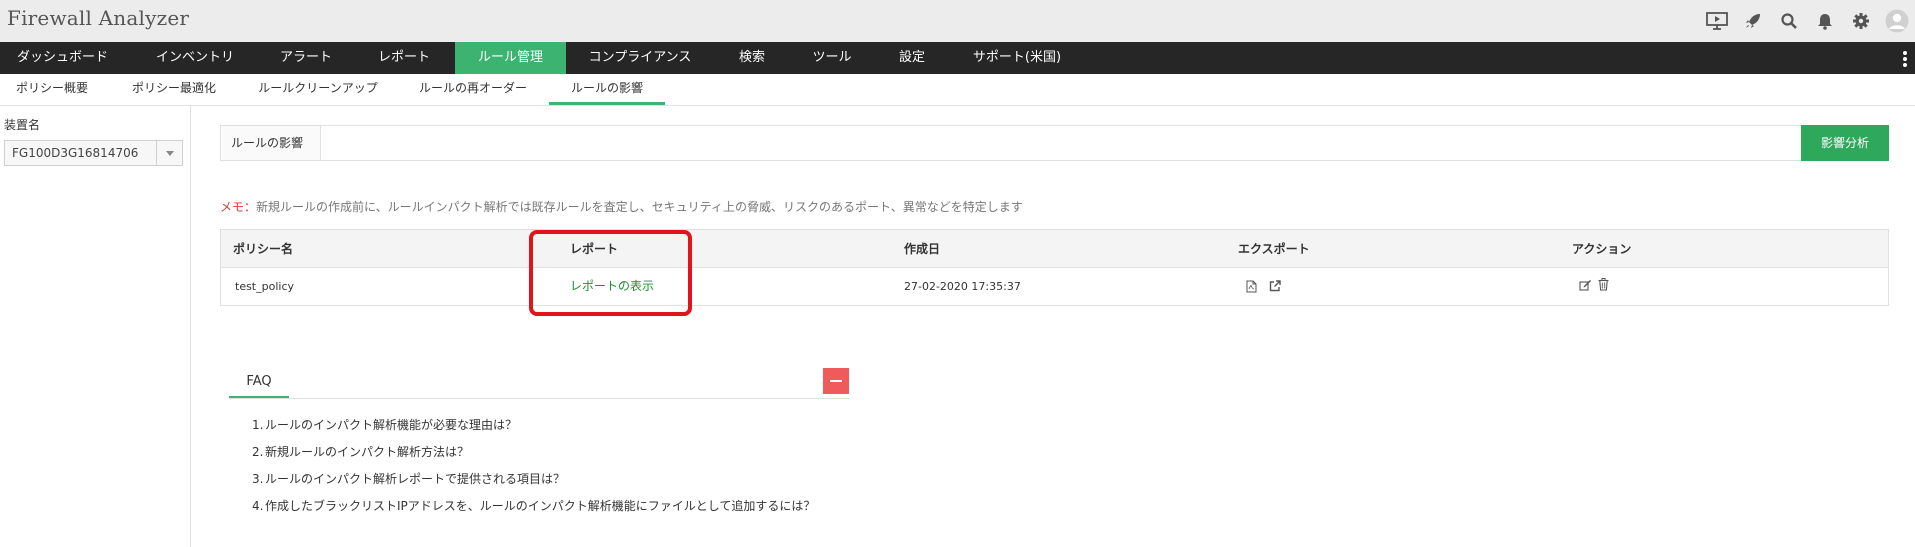 The image size is (1915, 547). I want to click on device-select-value: FG100D3G16814706, so click(75, 153).